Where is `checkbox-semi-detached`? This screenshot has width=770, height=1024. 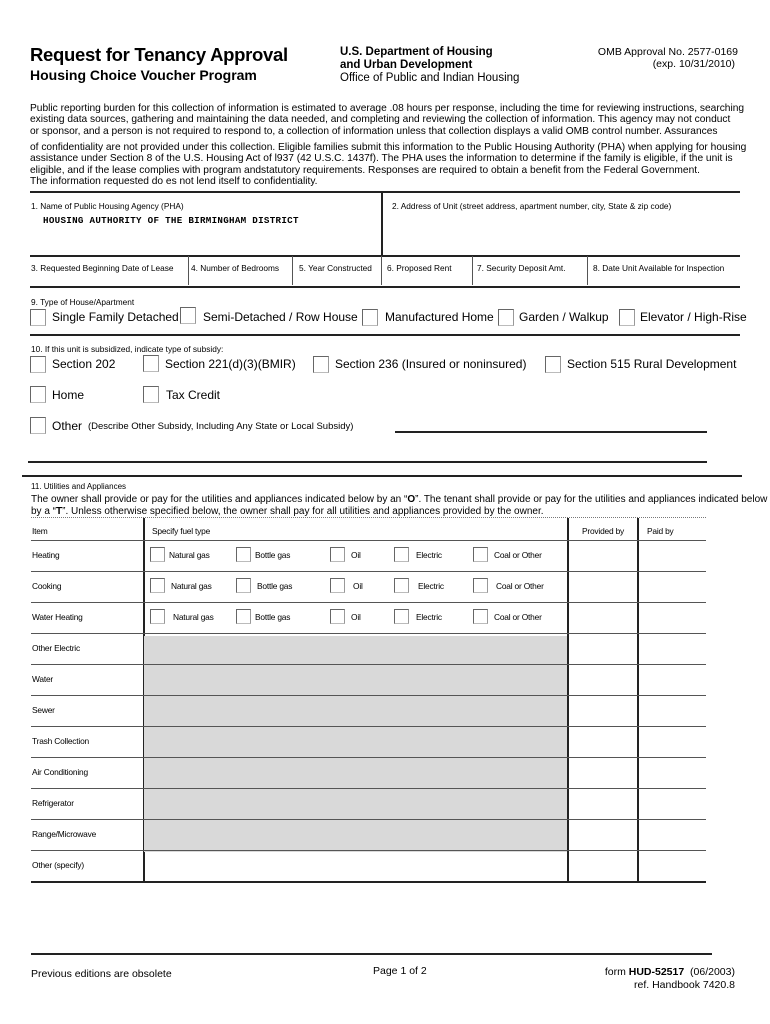 checkbox-semi-detached is located at coordinates (188, 315).